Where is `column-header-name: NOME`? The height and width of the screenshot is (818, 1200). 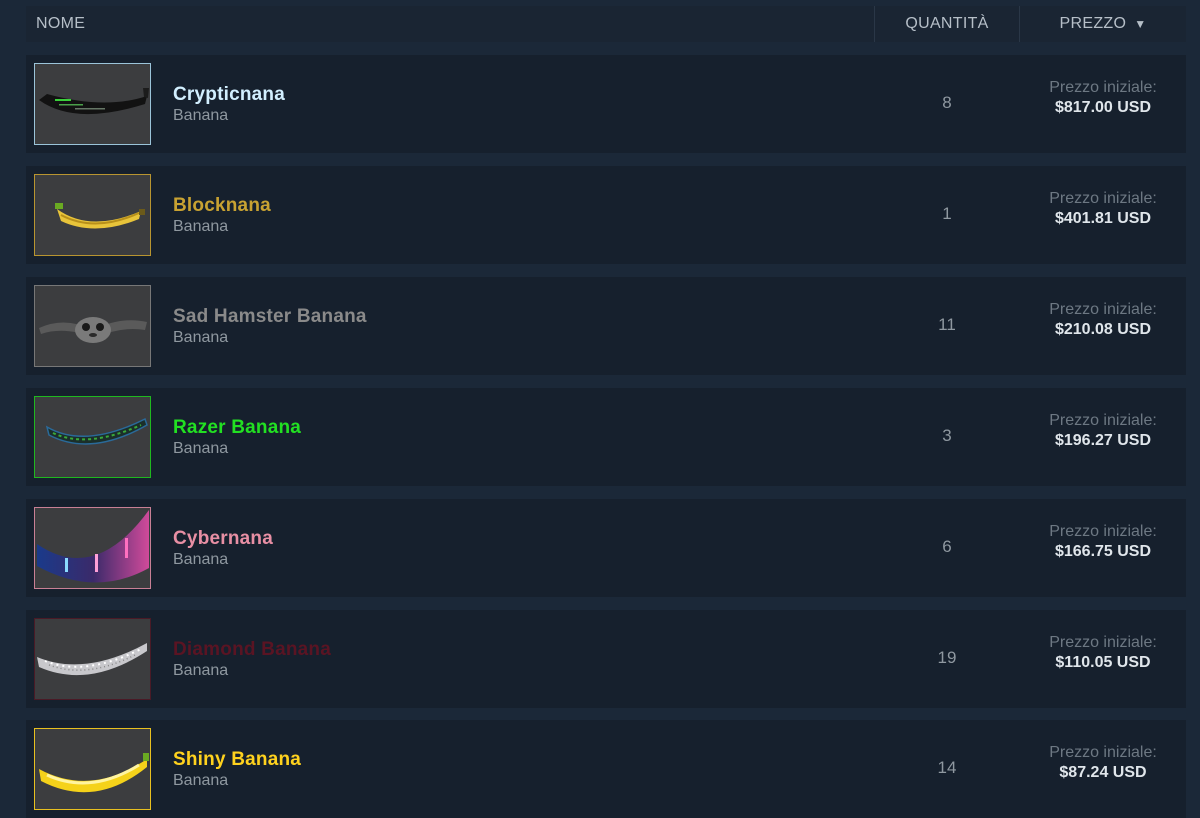 column-header-name: NOME is located at coordinates (60, 24).